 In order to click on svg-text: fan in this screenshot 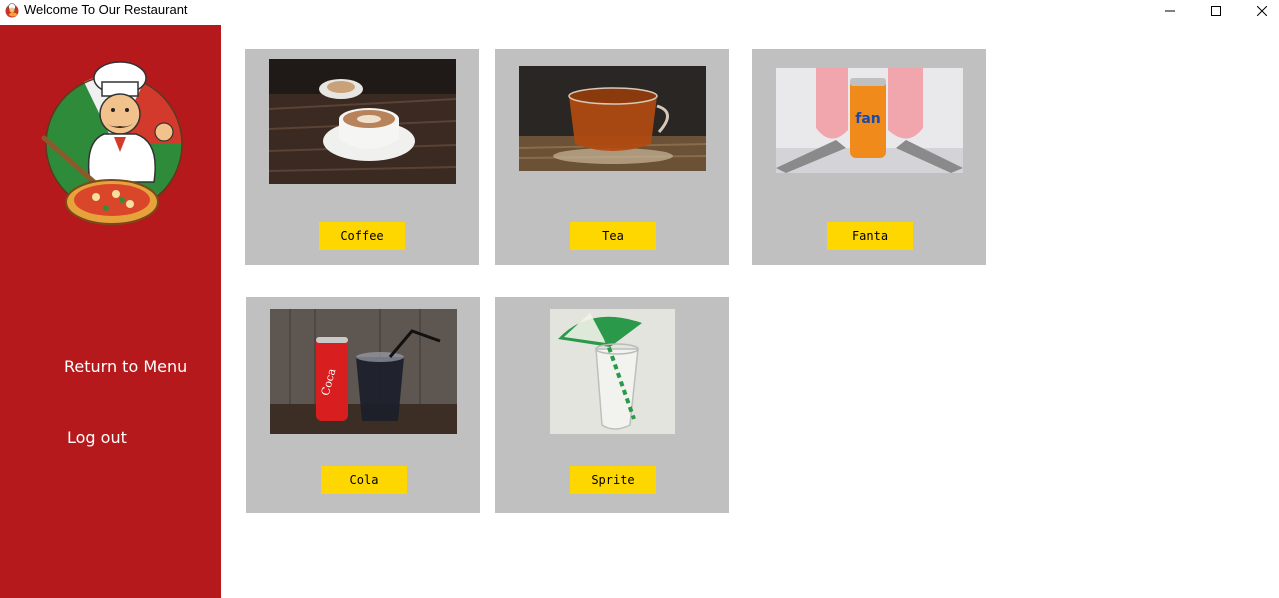, I will do `click(868, 119)`.